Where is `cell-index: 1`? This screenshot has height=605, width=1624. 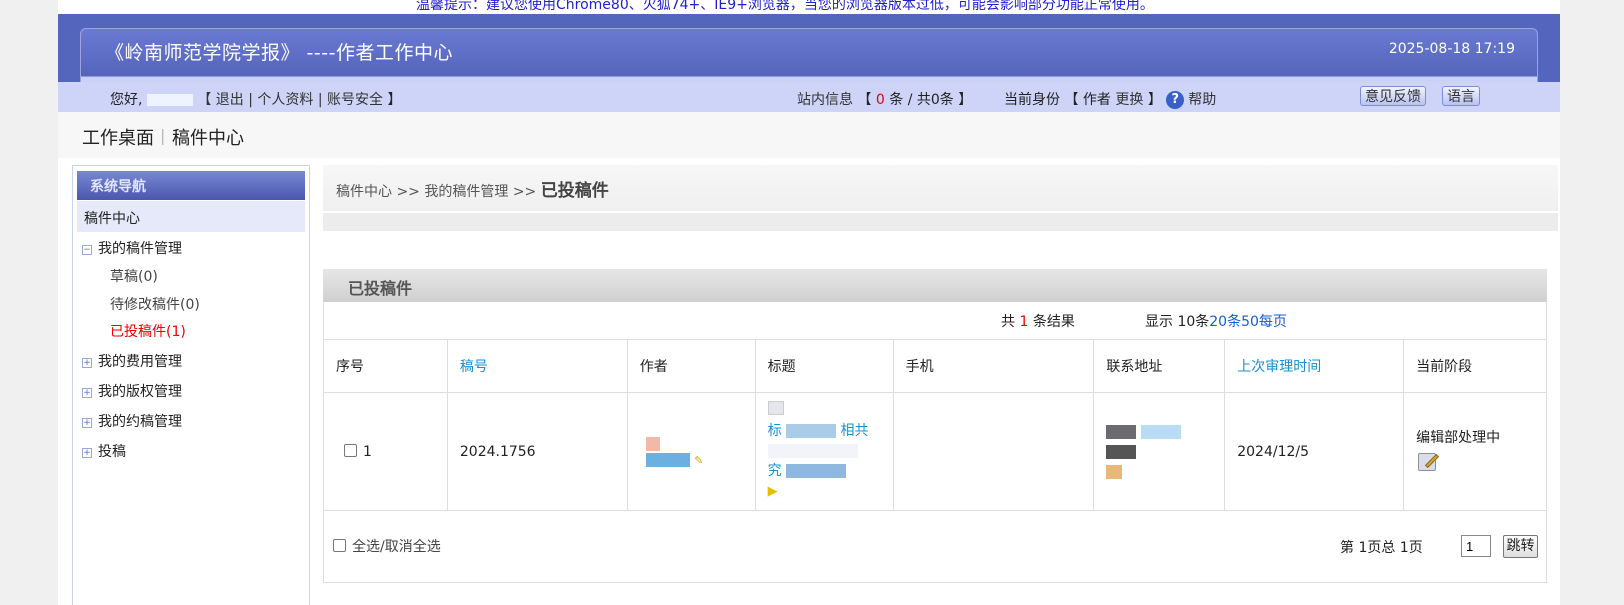 cell-index: 1 is located at coordinates (385, 451).